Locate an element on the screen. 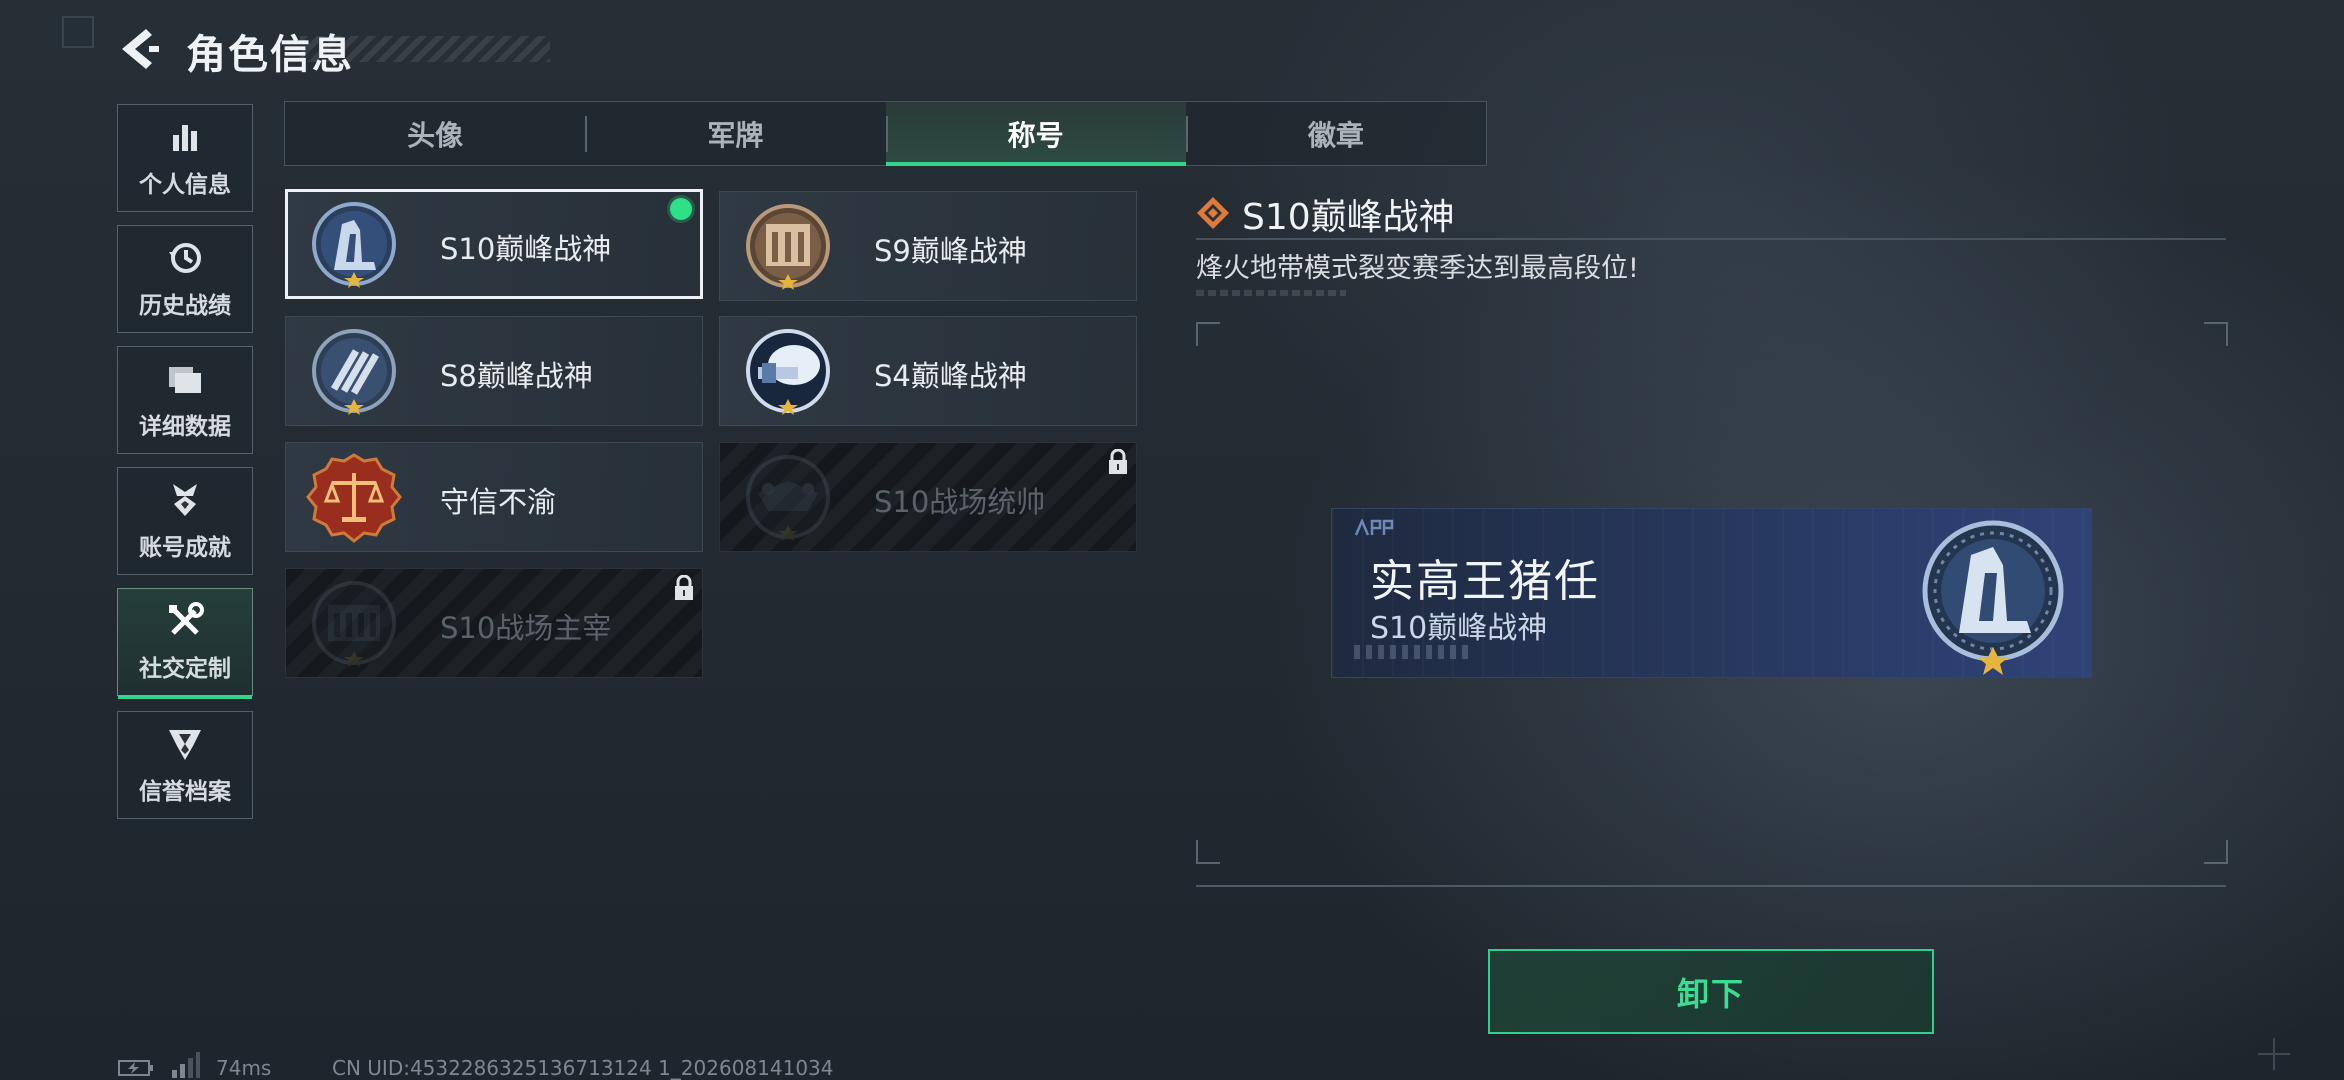  sidebar-item-label: 个人信息 is located at coordinates (185, 185).